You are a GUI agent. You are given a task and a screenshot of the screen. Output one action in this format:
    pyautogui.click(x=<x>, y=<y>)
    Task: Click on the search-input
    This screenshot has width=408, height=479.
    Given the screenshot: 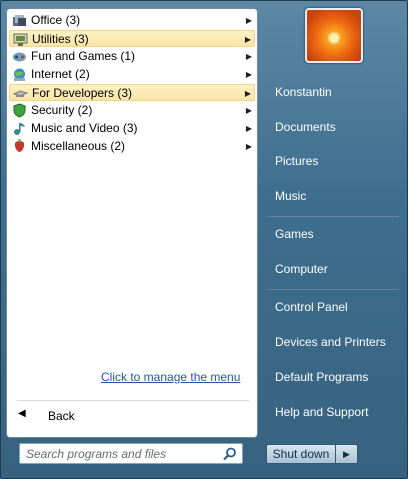 What is the action you would take?
    pyautogui.click(x=121, y=453)
    